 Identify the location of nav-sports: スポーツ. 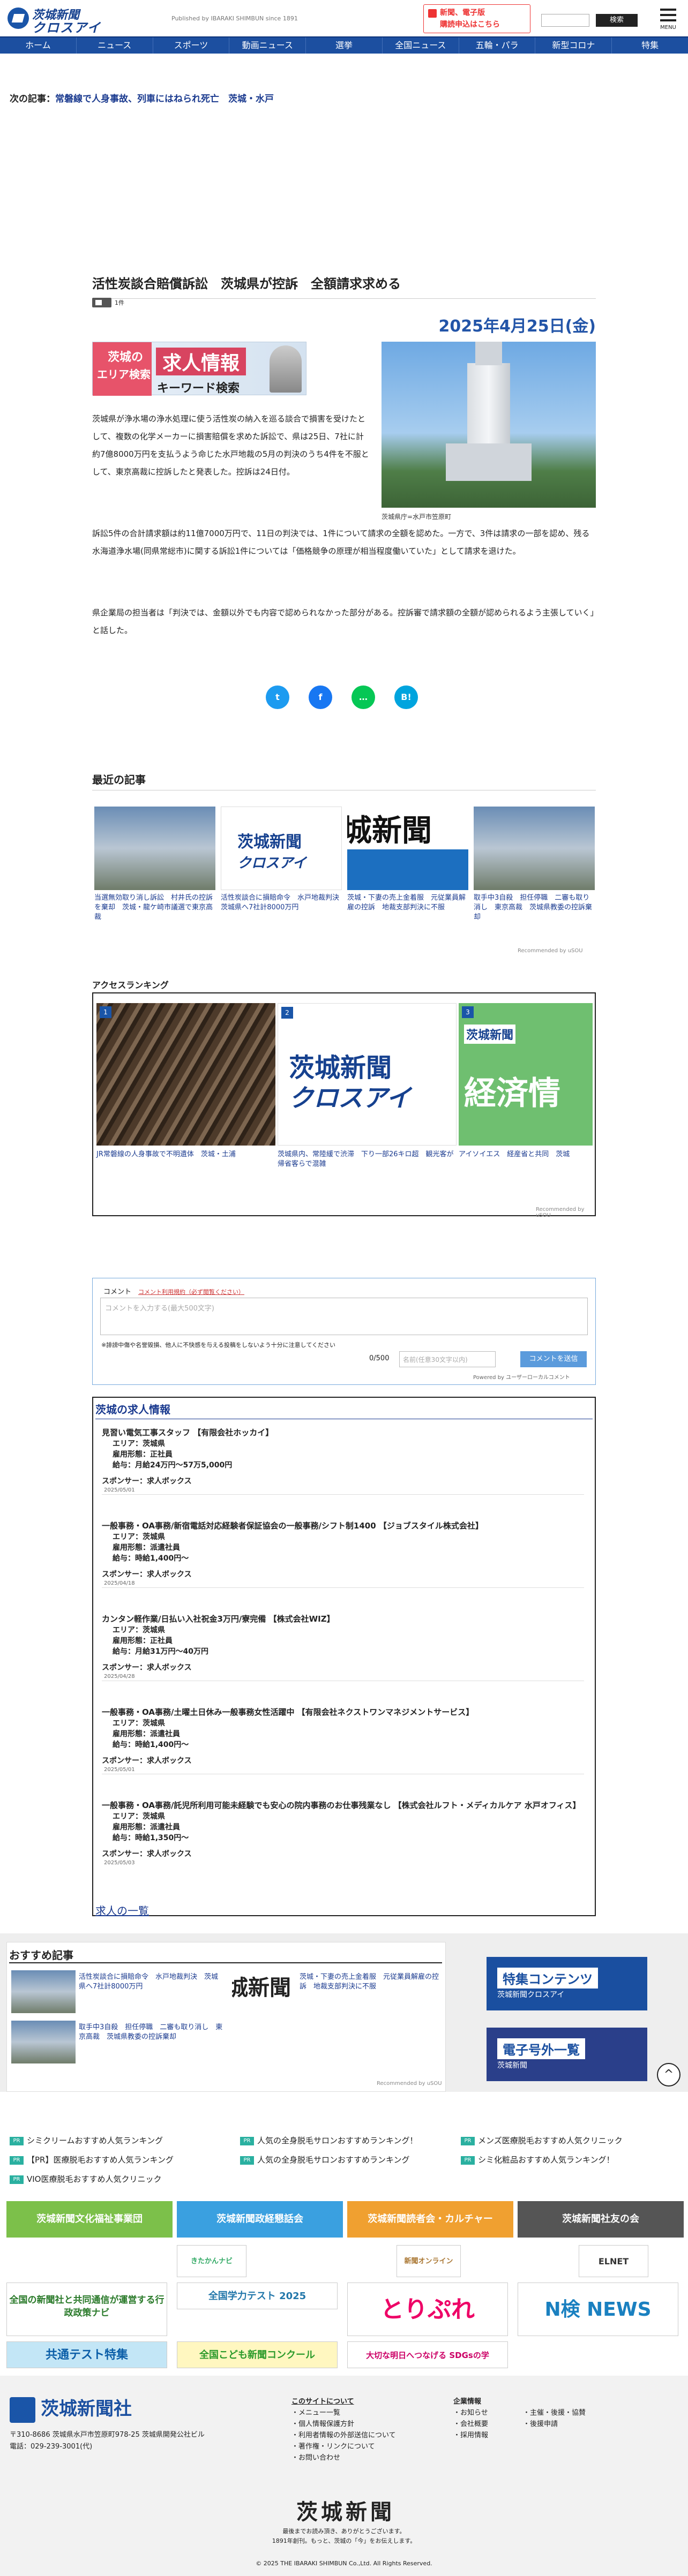
(191, 45).